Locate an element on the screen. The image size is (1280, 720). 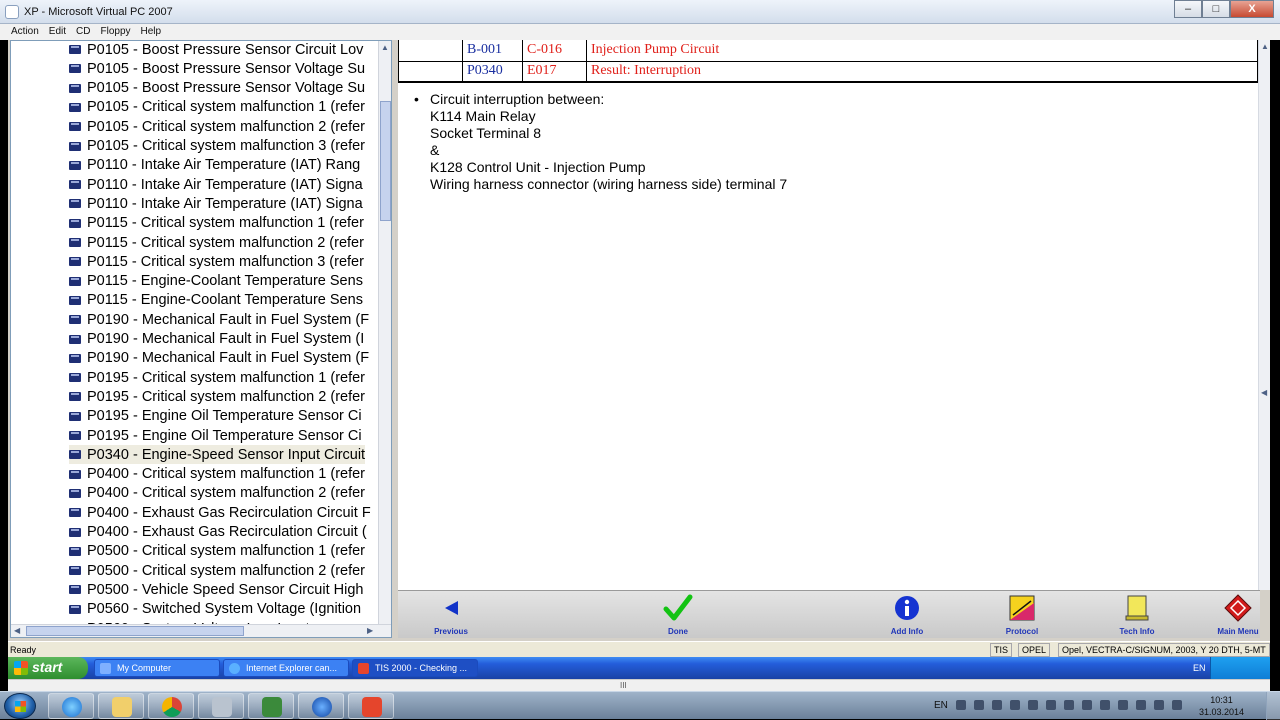
minimize-button: – is located at coordinates (1188, 9).